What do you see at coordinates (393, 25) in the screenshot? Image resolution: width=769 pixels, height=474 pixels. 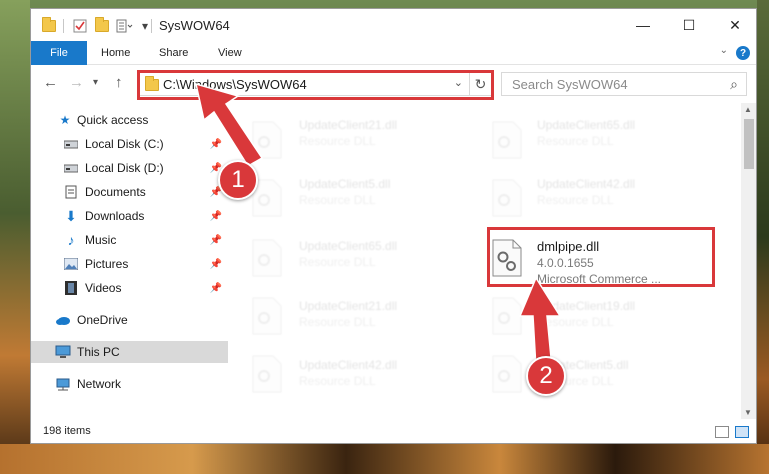 I see `title-bar: ▾ SysWOW64 — ☐ ✕` at bounding box center [393, 25].